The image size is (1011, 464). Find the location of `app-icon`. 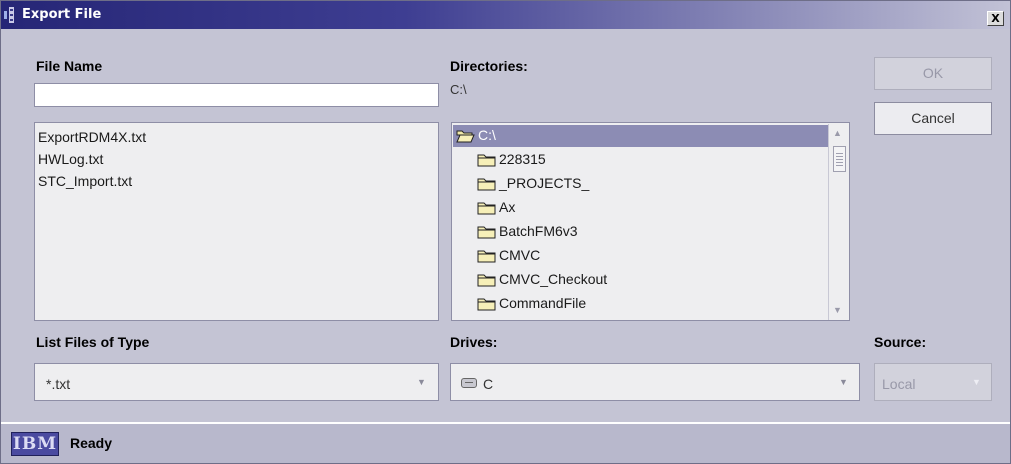

app-icon is located at coordinates (9, 15).